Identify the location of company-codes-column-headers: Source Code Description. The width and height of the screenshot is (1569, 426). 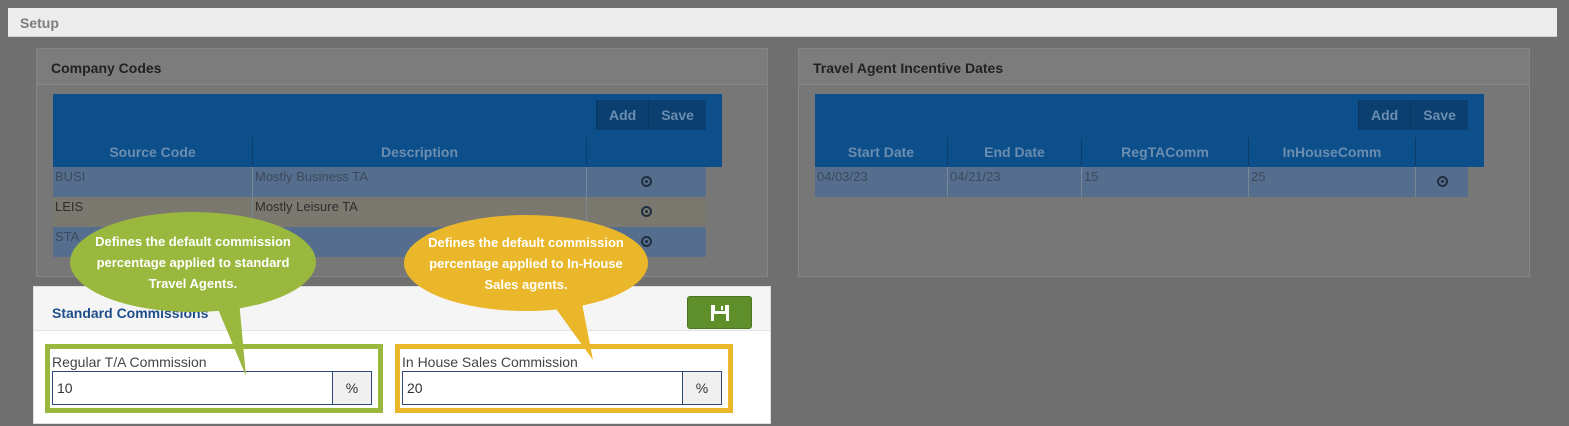
(387, 152).